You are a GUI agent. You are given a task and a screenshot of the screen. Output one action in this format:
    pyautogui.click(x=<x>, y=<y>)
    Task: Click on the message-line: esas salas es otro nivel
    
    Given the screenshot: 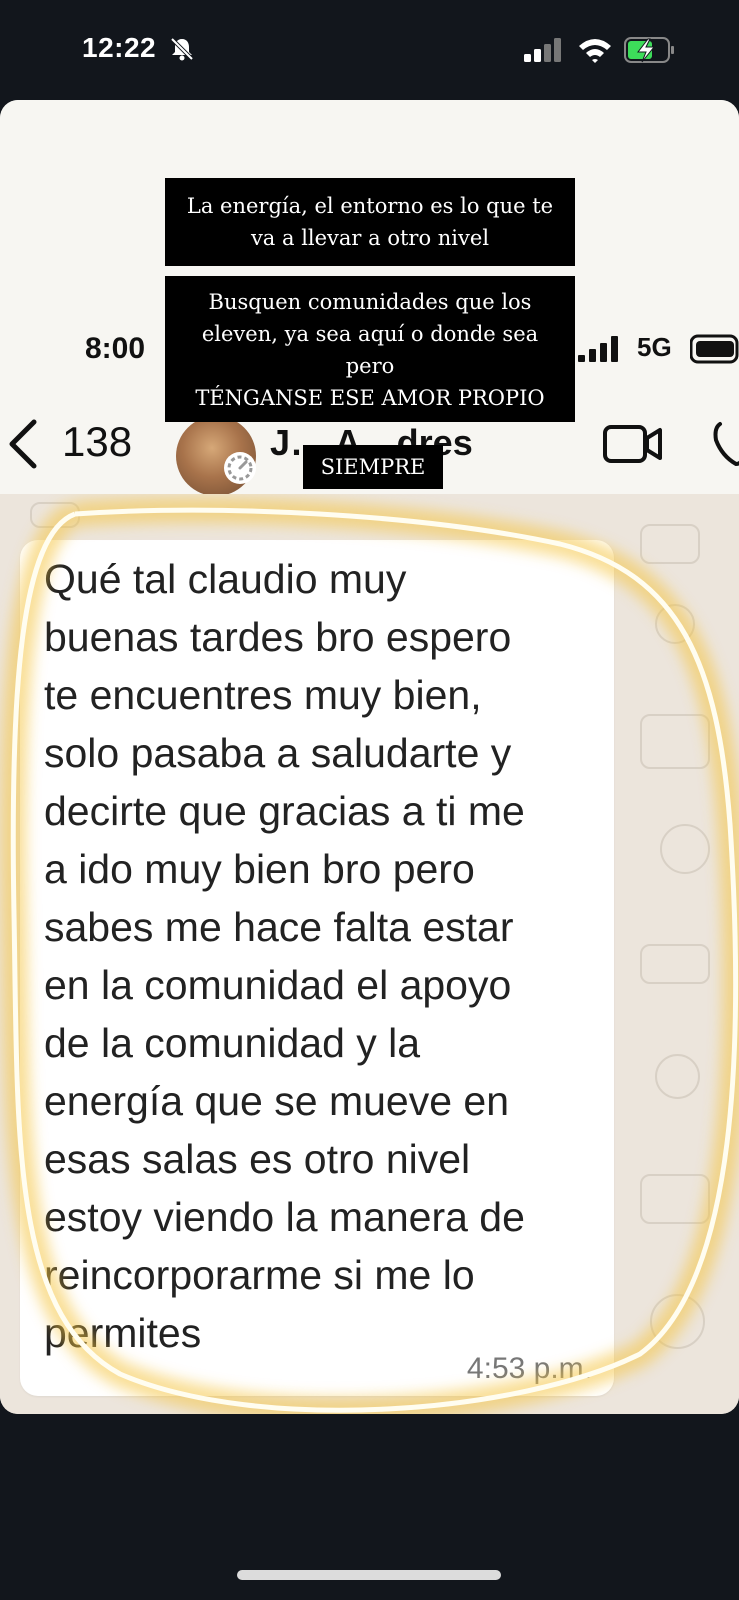 What is the action you would take?
    pyautogui.click(x=257, y=1159)
    